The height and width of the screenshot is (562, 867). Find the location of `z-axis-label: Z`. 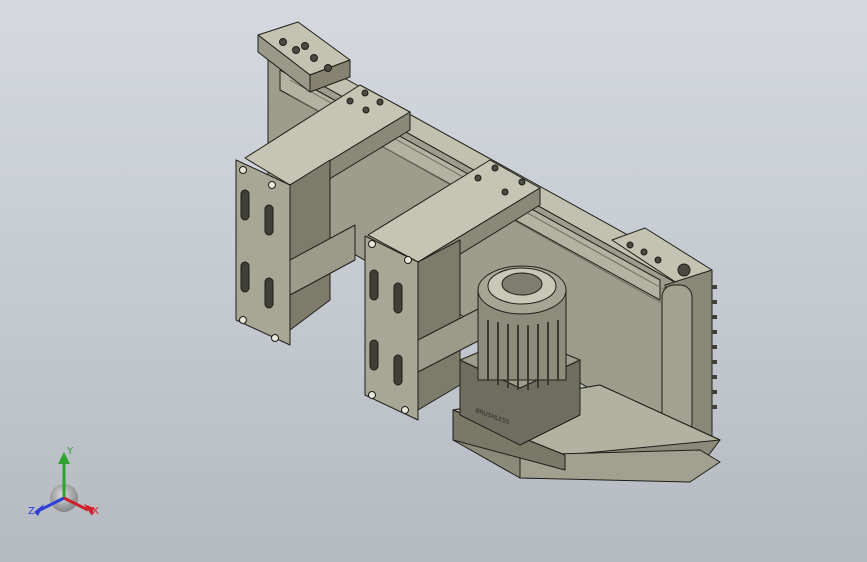

z-axis-label: Z is located at coordinates (31, 511).